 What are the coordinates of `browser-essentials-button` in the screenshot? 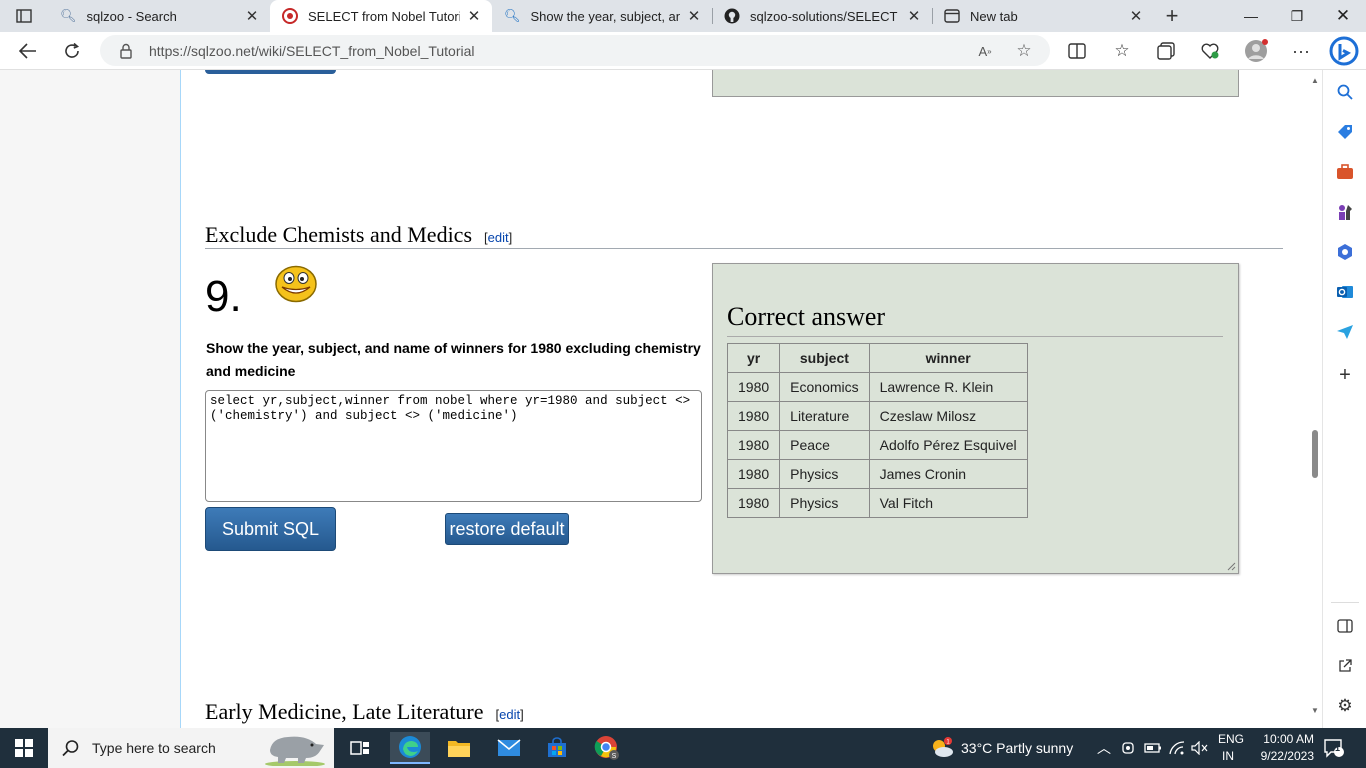 It's located at (1210, 51).